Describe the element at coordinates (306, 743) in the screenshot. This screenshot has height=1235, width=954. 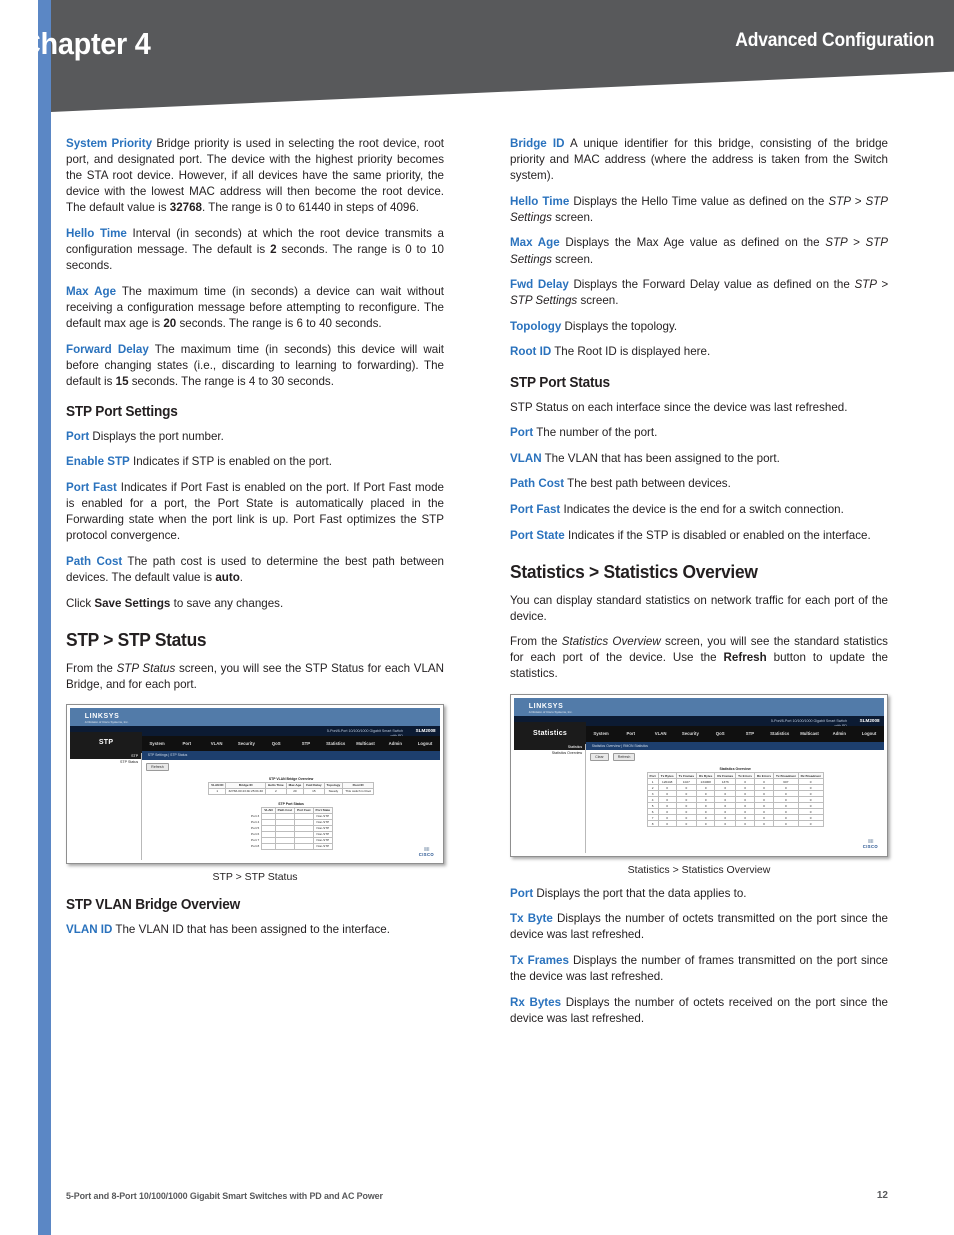
I see `ui-nav-item-stp-stp: STP` at that location.